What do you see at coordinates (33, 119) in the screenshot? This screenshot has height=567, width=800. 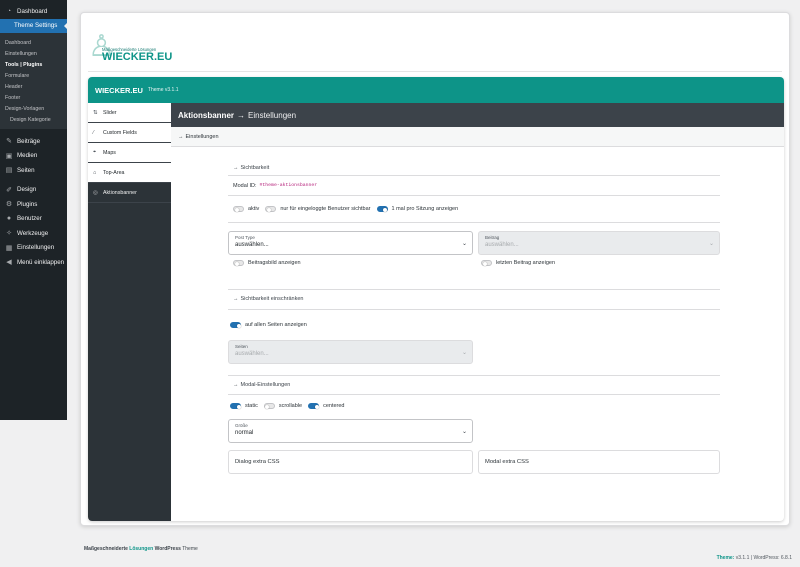 I see `submenu-design-kategorie: Design Kategorie` at bounding box center [33, 119].